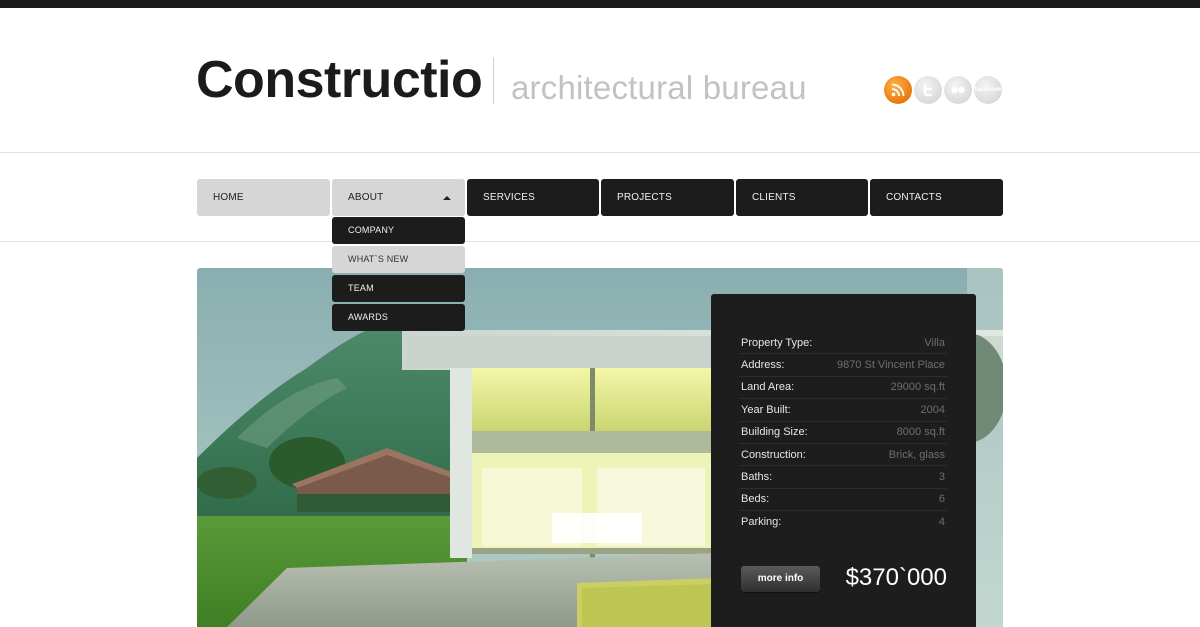 This screenshot has width=1200, height=627. Describe the element at coordinates (843, 410) in the screenshot. I see `spec-row: Year Built: 2004` at that location.